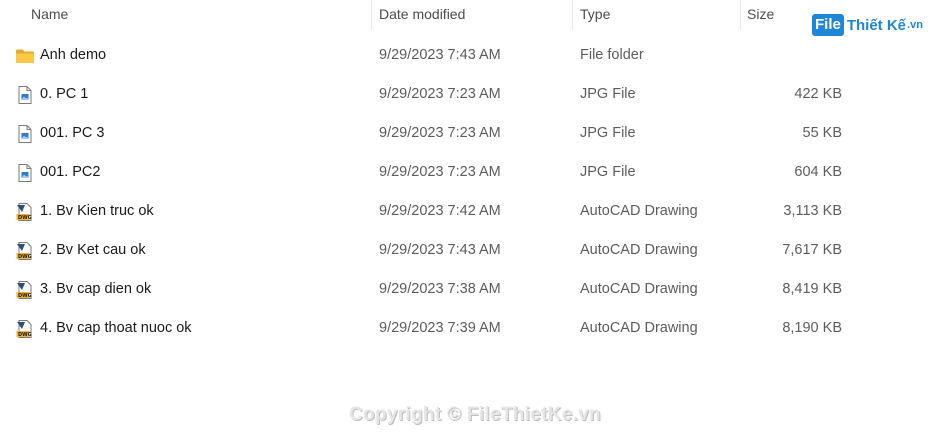 The image size is (950, 439). Describe the element at coordinates (876, 25) in the screenshot. I see `logo-brand-text: Thiết Kế` at that location.